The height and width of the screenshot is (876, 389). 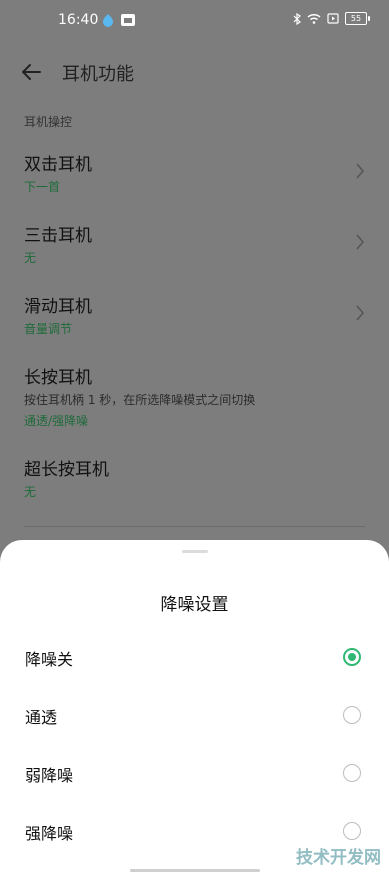 What do you see at coordinates (195, 870) in the screenshot?
I see `home-indicator` at bounding box center [195, 870].